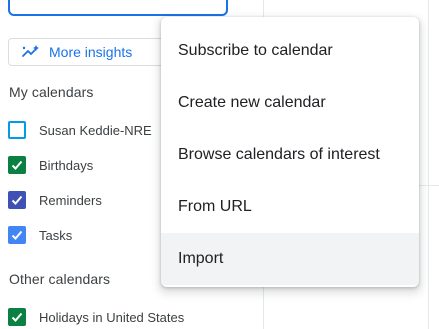  I want to click on my-calendars-title: My calendars, so click(51, 92).